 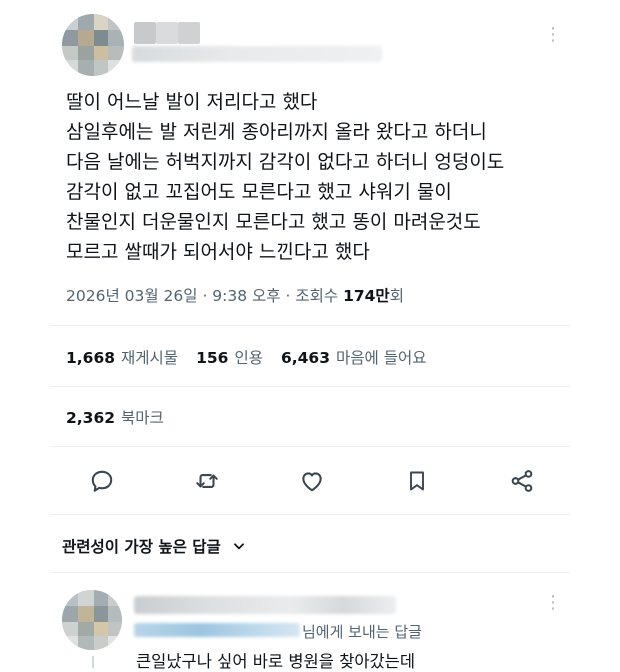 What do you see at coordinates (217, 630) in the screenshot?
I see `mention-handle-redacted` at bounding box center [217, 630].